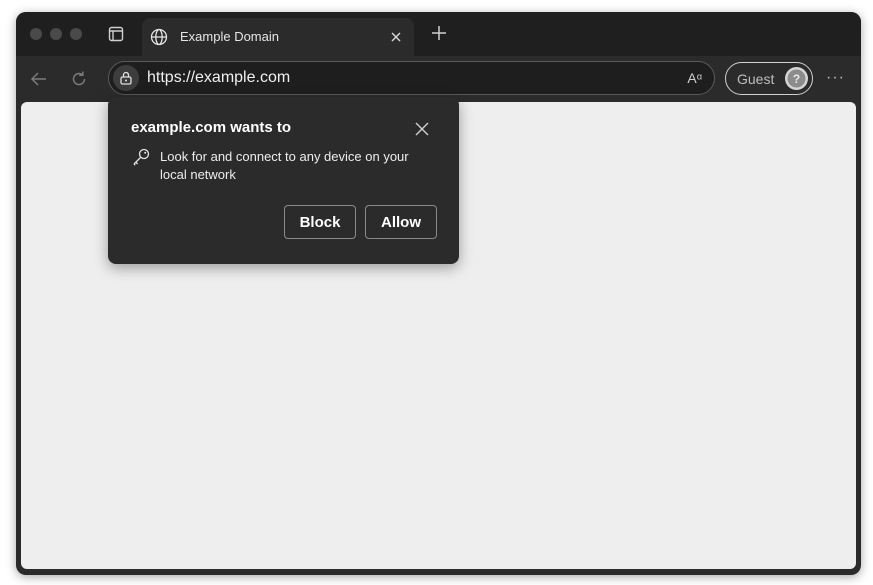 This screenshot has width=873, height=585. I want to click on window-minimize-button, so click(56, 34).